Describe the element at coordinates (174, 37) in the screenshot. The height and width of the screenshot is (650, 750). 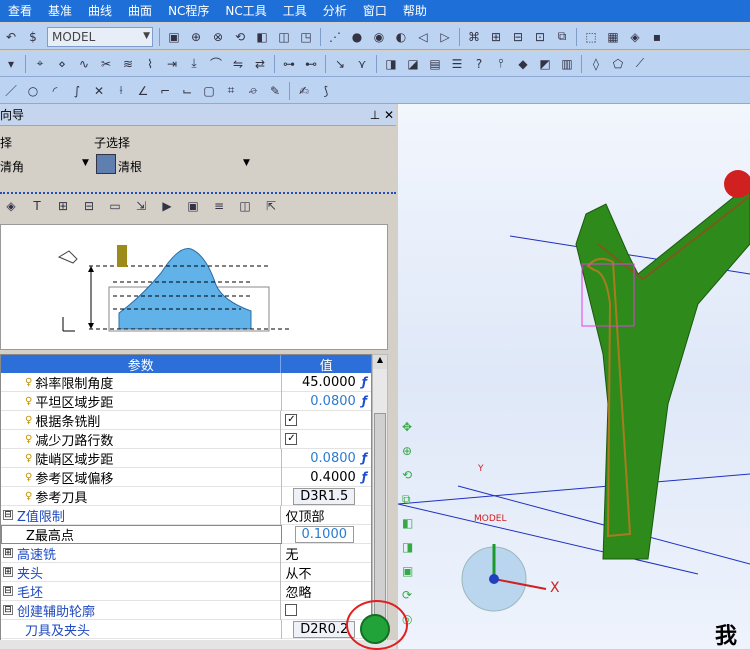
I see `fit-view-icon: ▣` at that location.